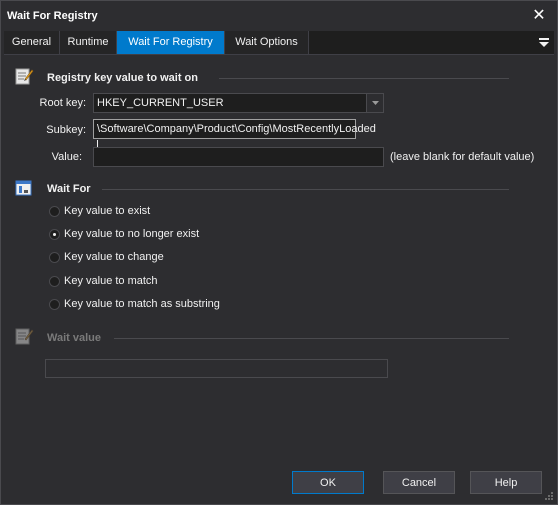 Image resolution: width=558 pixels, height=505 pixels. I want to click on window-title: Wait For Registry, so click(52, 16).